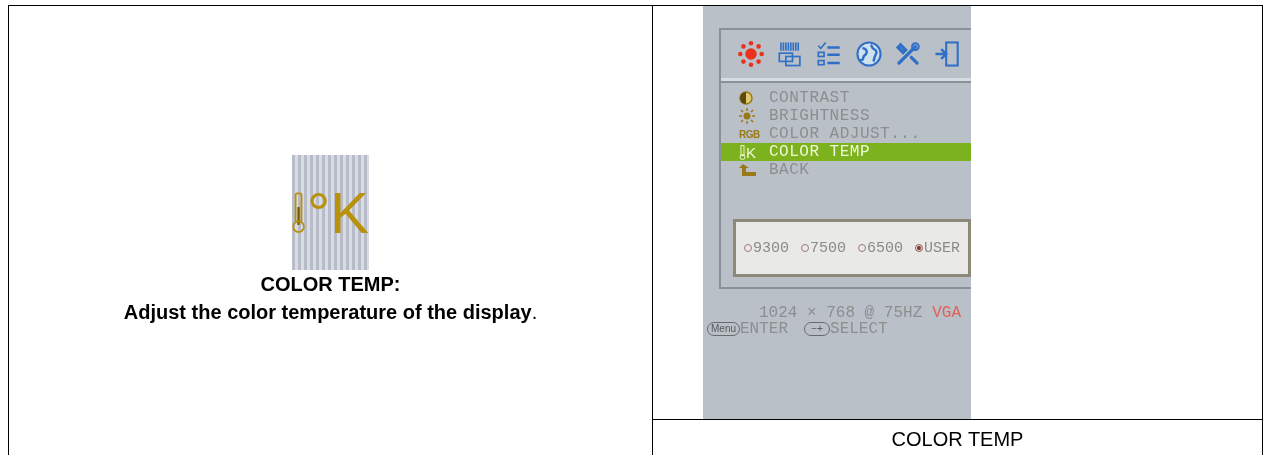 The image size is (1271, 455). Describe the element at coordinates (942, 248) in the screenshot. I see `option-label: USER` at that location.